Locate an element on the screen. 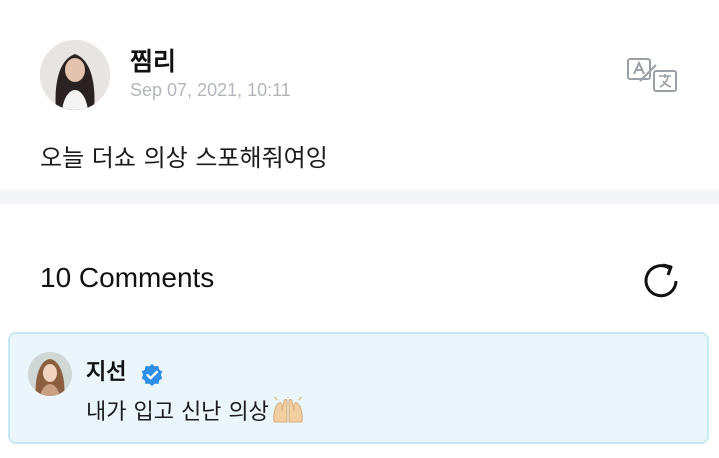 The image size is (719, 458). commenter-avatar is located at coordinates (50, 374).